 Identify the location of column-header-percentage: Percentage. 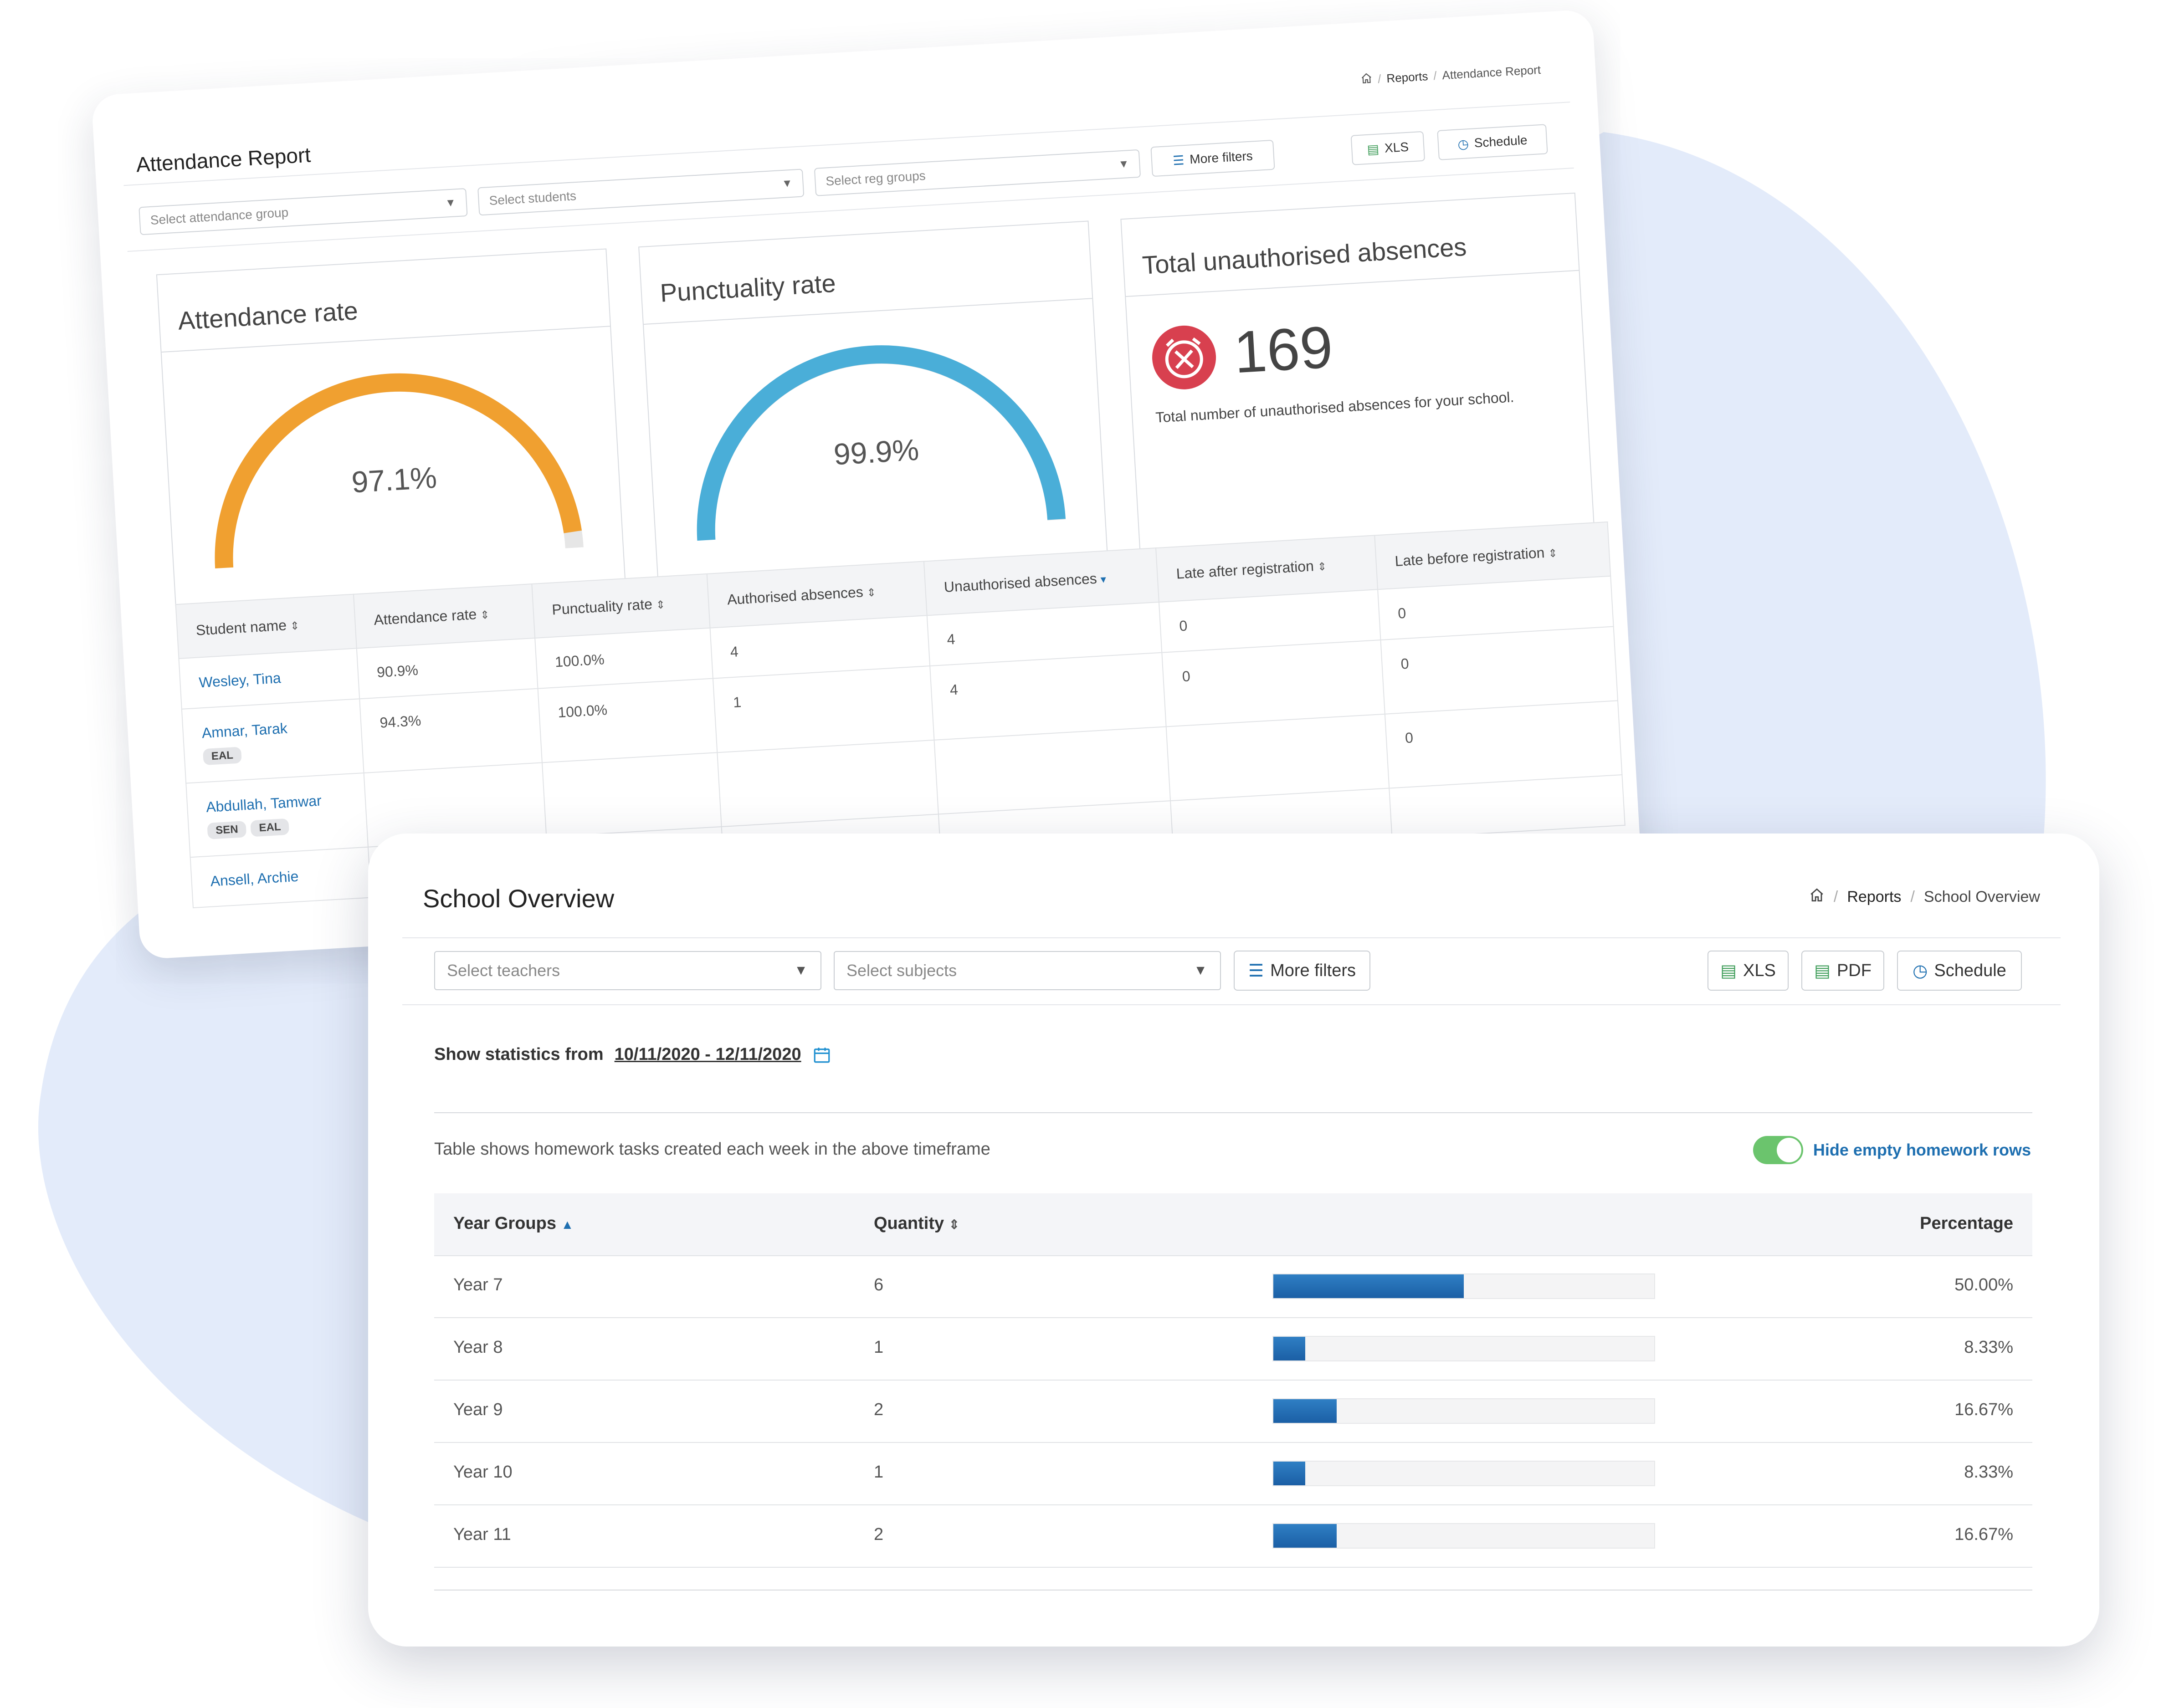
(1966, 1224).